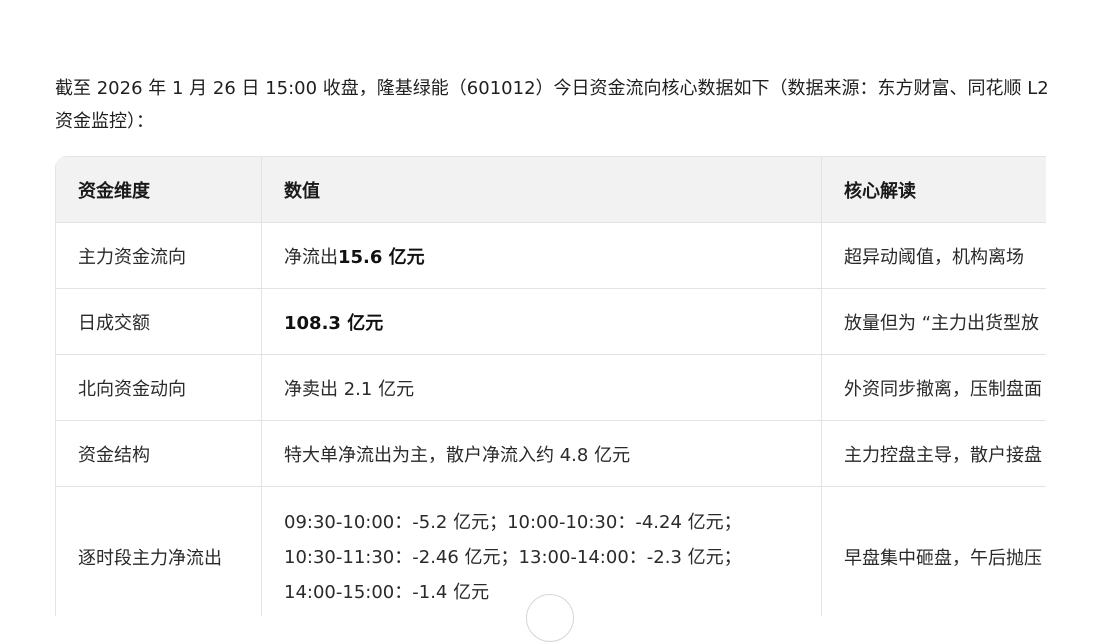 The width and height of the screenshot is (1119, 642). Describe the element at coordinates (541, 255) in the screenshot. I see `cell-value: 净流出15.6 亿元` at that location.